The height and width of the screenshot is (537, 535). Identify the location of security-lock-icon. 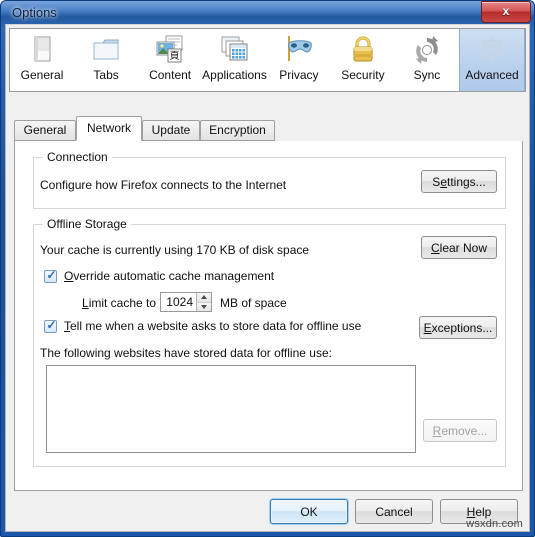
(363, 50).